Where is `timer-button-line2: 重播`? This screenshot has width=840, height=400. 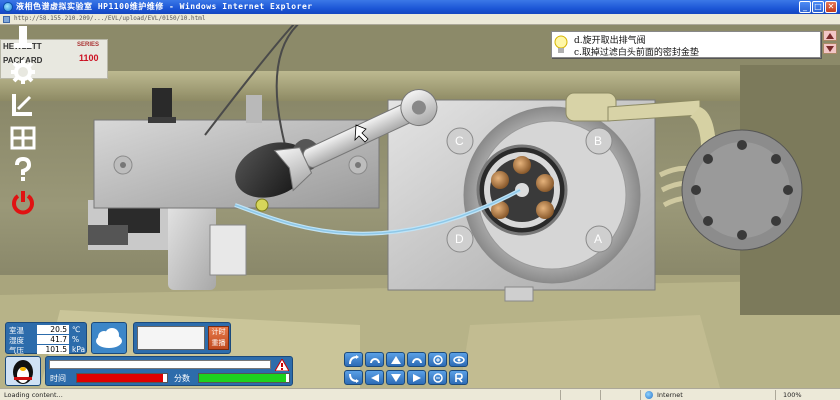 timer-button-line2: 重播 is located at coordinates (218, 343).